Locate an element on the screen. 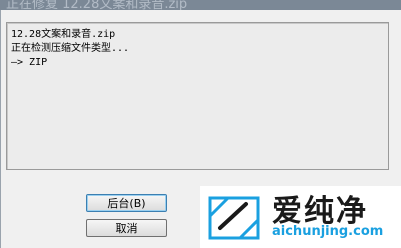 The image size is (401, 248). window-frame is located at coordinates (0, 129).